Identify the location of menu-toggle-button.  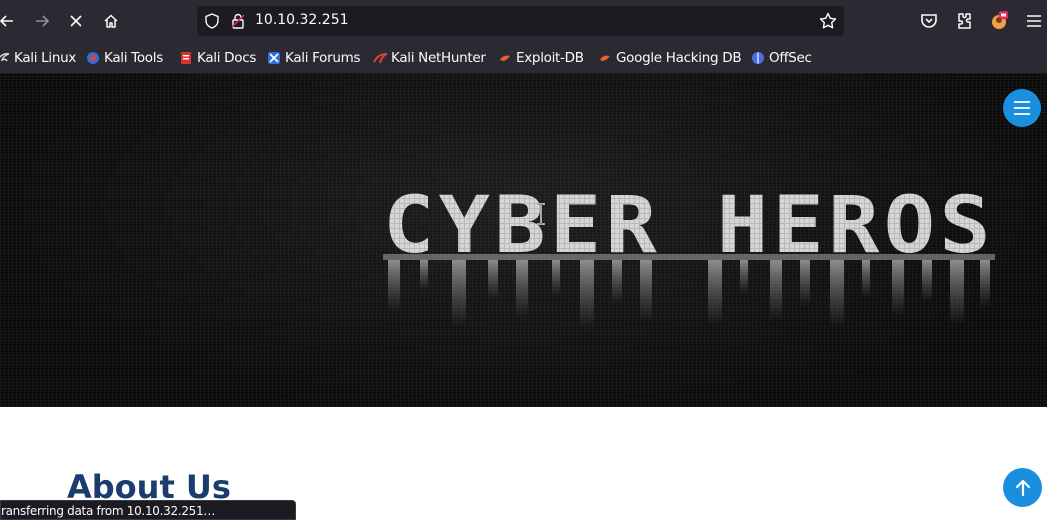
(1022, 108).